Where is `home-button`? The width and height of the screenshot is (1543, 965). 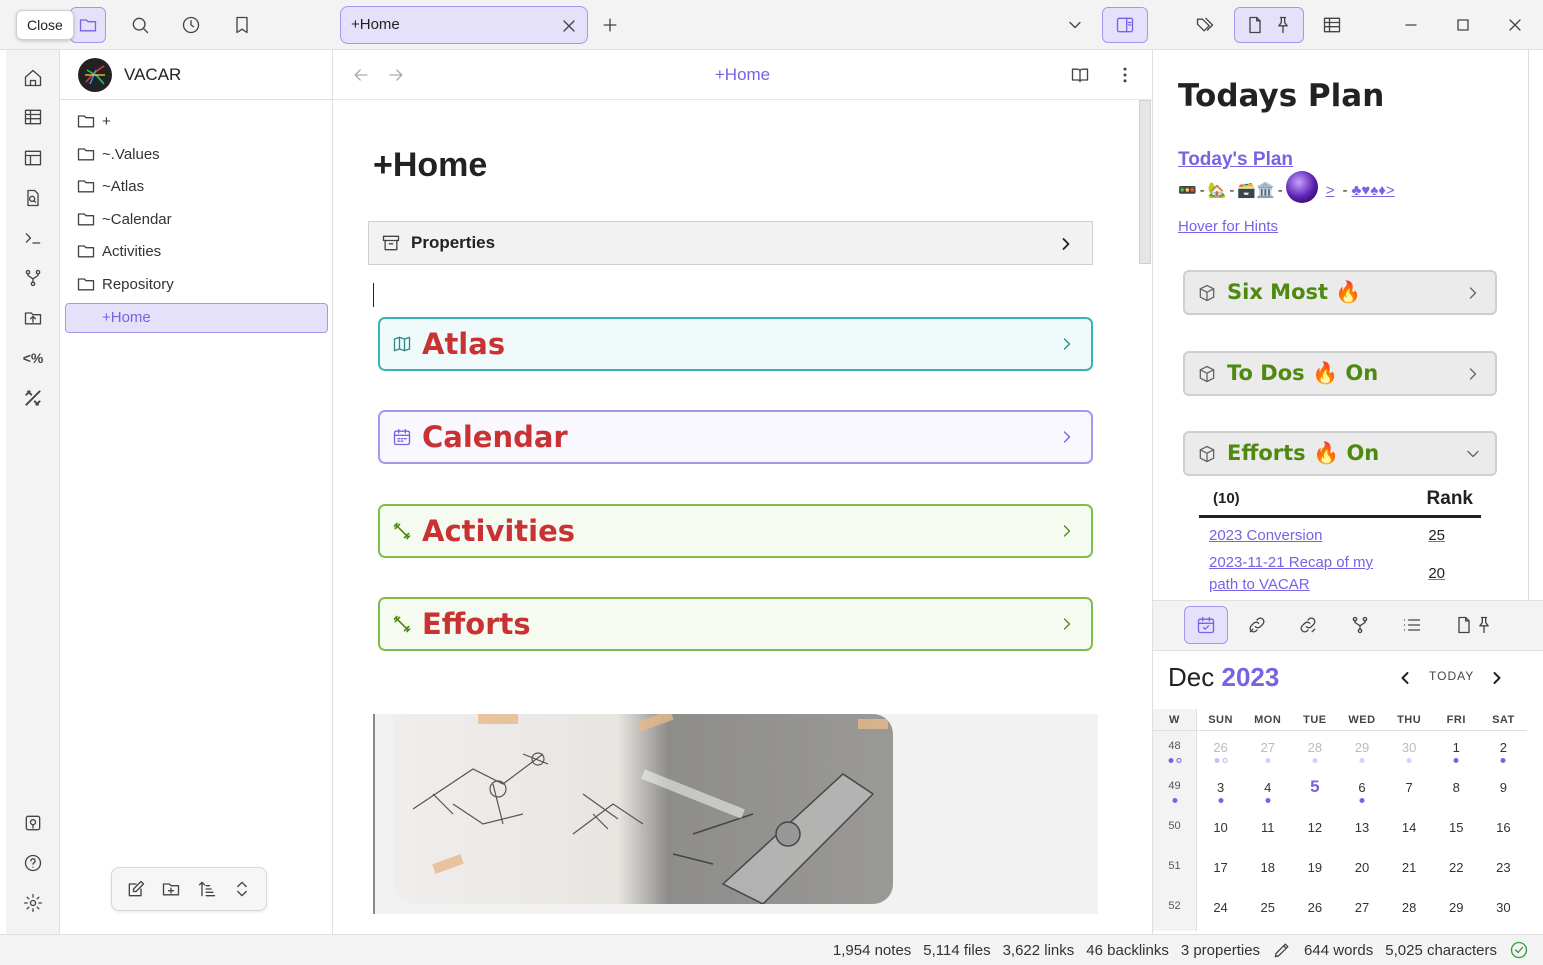 home-button is located at coordinates (33, 78).